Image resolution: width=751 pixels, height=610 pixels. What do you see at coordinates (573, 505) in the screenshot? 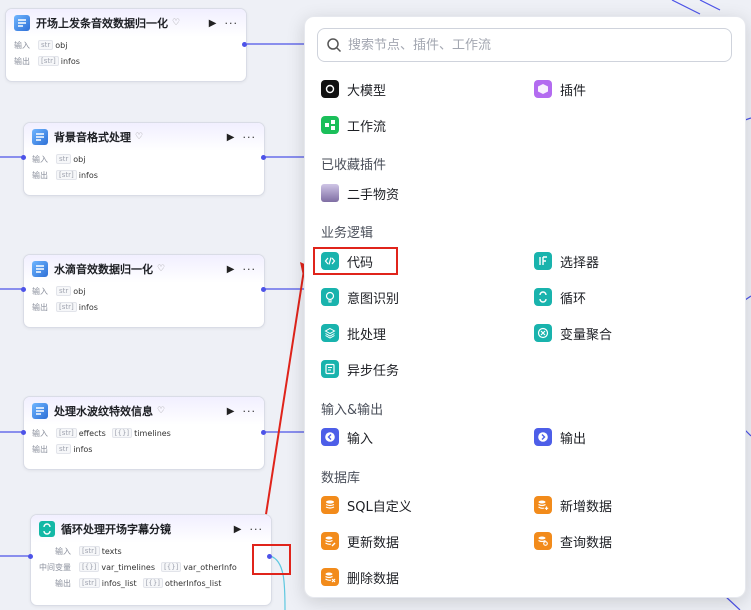
I see `menu-item-db-add: 新增数据` at bounding box center [573, 505].